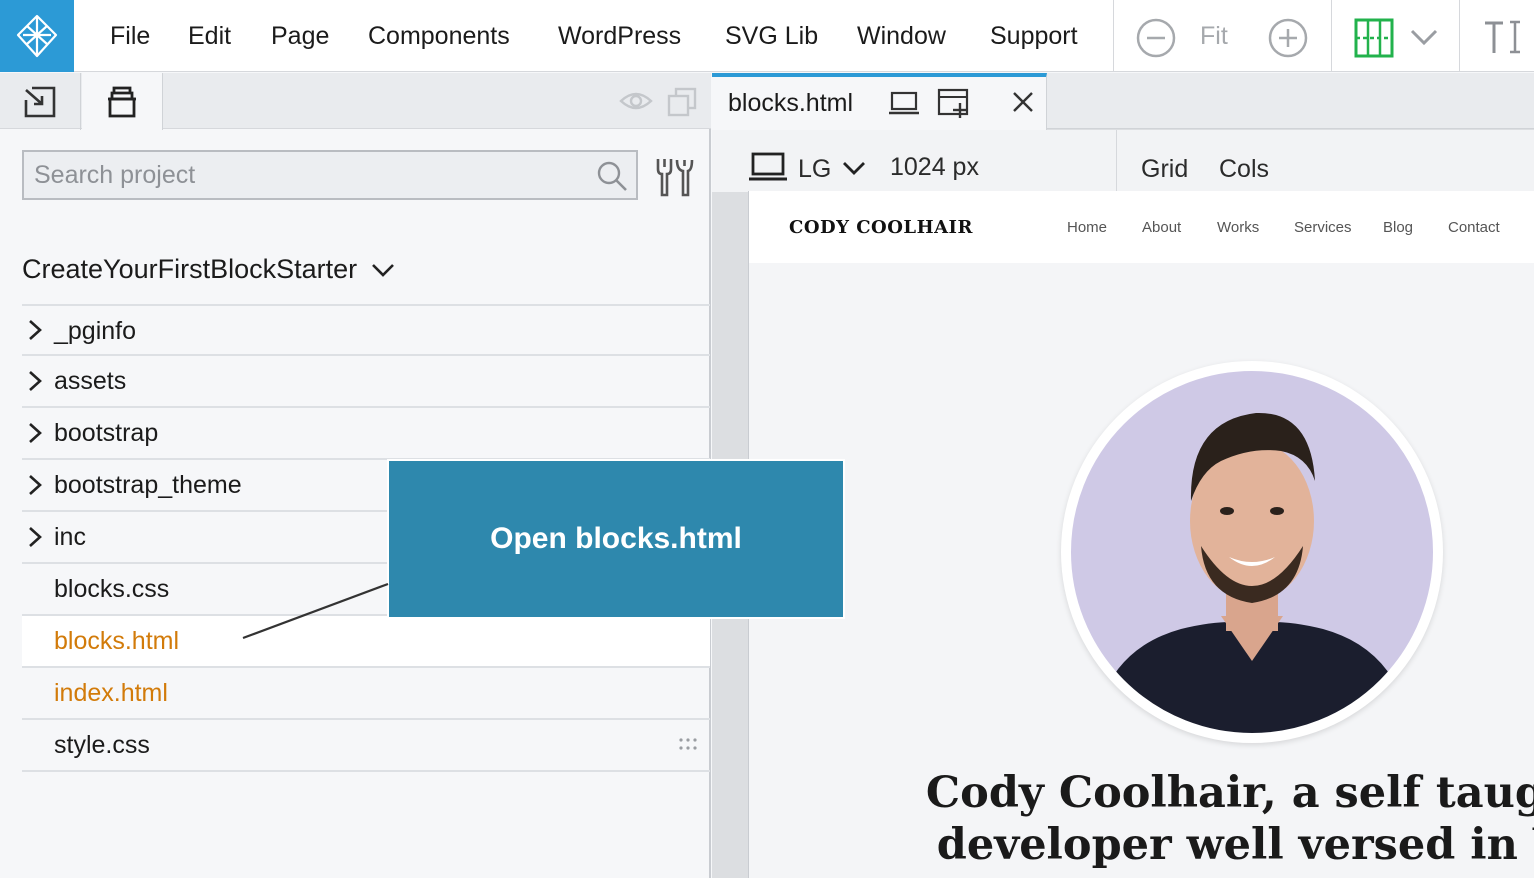  I want to click on eye-icon, so click(636, 101).